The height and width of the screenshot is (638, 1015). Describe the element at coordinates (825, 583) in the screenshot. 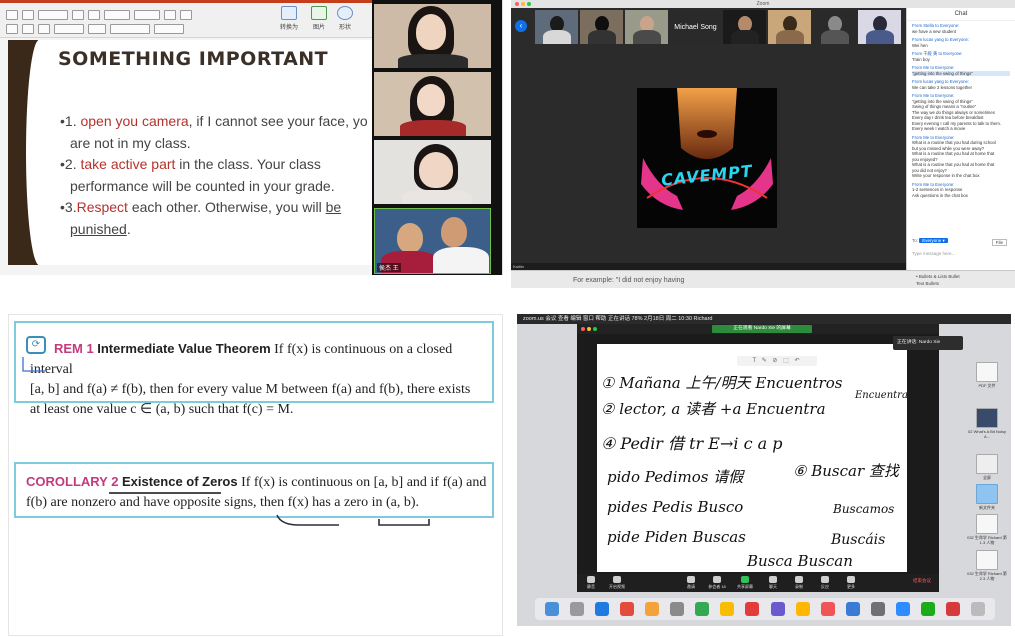

I see `reactions-button: 反应` at that location.